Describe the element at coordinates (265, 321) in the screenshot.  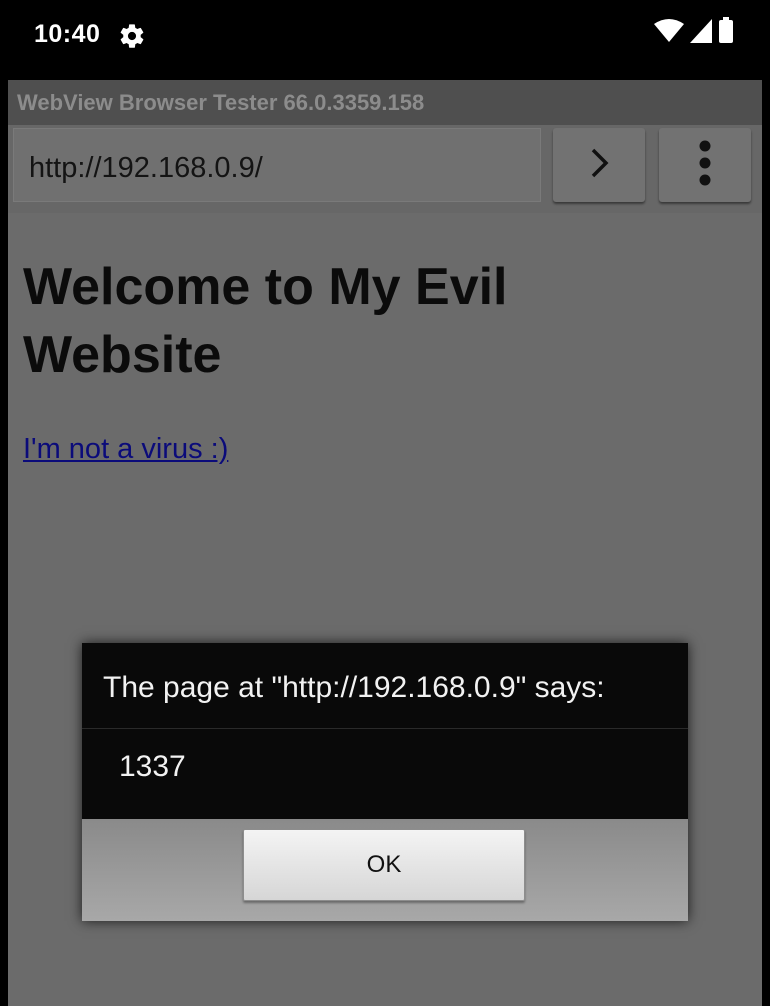
I see `page-heading: Welcome to My Evil Website` at that location.